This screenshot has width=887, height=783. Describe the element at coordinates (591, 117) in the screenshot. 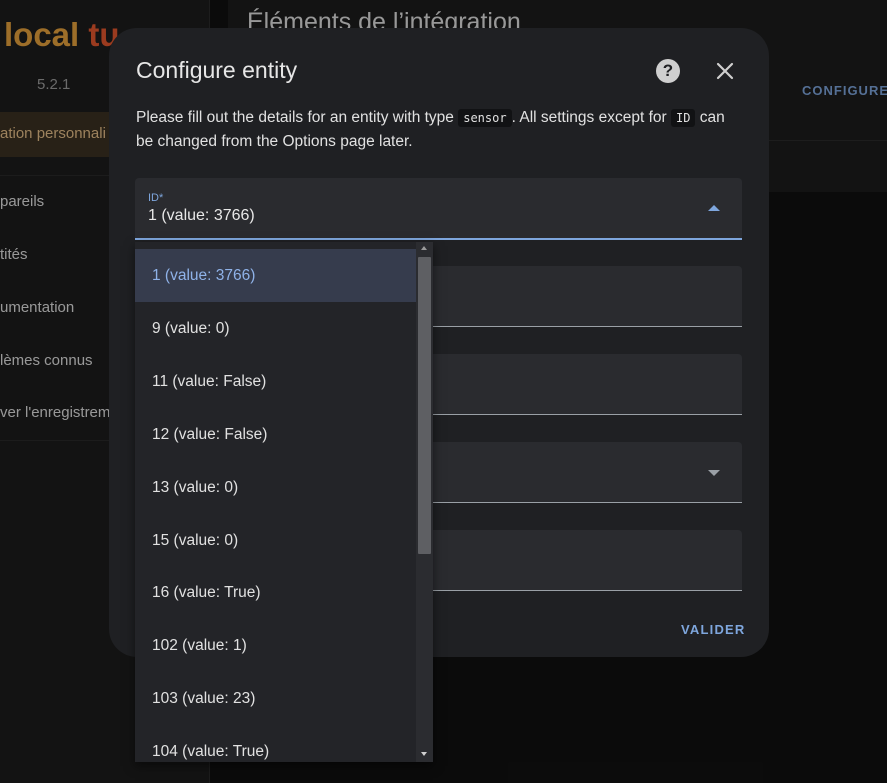

I see `desc-text: . All settings except for` at that location.